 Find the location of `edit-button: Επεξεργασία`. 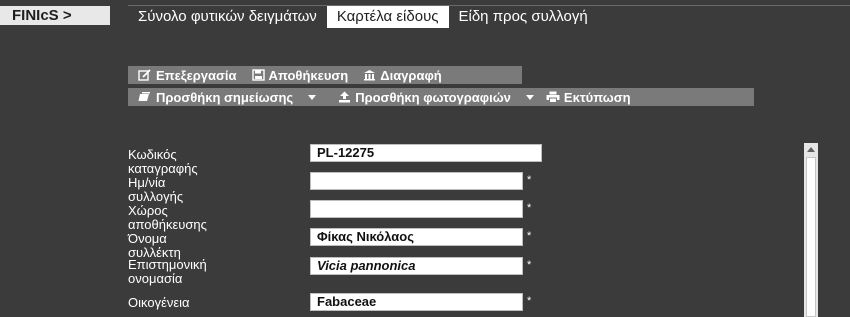

edit-button: Επεξεργασία is located at coordinates (185, 75).